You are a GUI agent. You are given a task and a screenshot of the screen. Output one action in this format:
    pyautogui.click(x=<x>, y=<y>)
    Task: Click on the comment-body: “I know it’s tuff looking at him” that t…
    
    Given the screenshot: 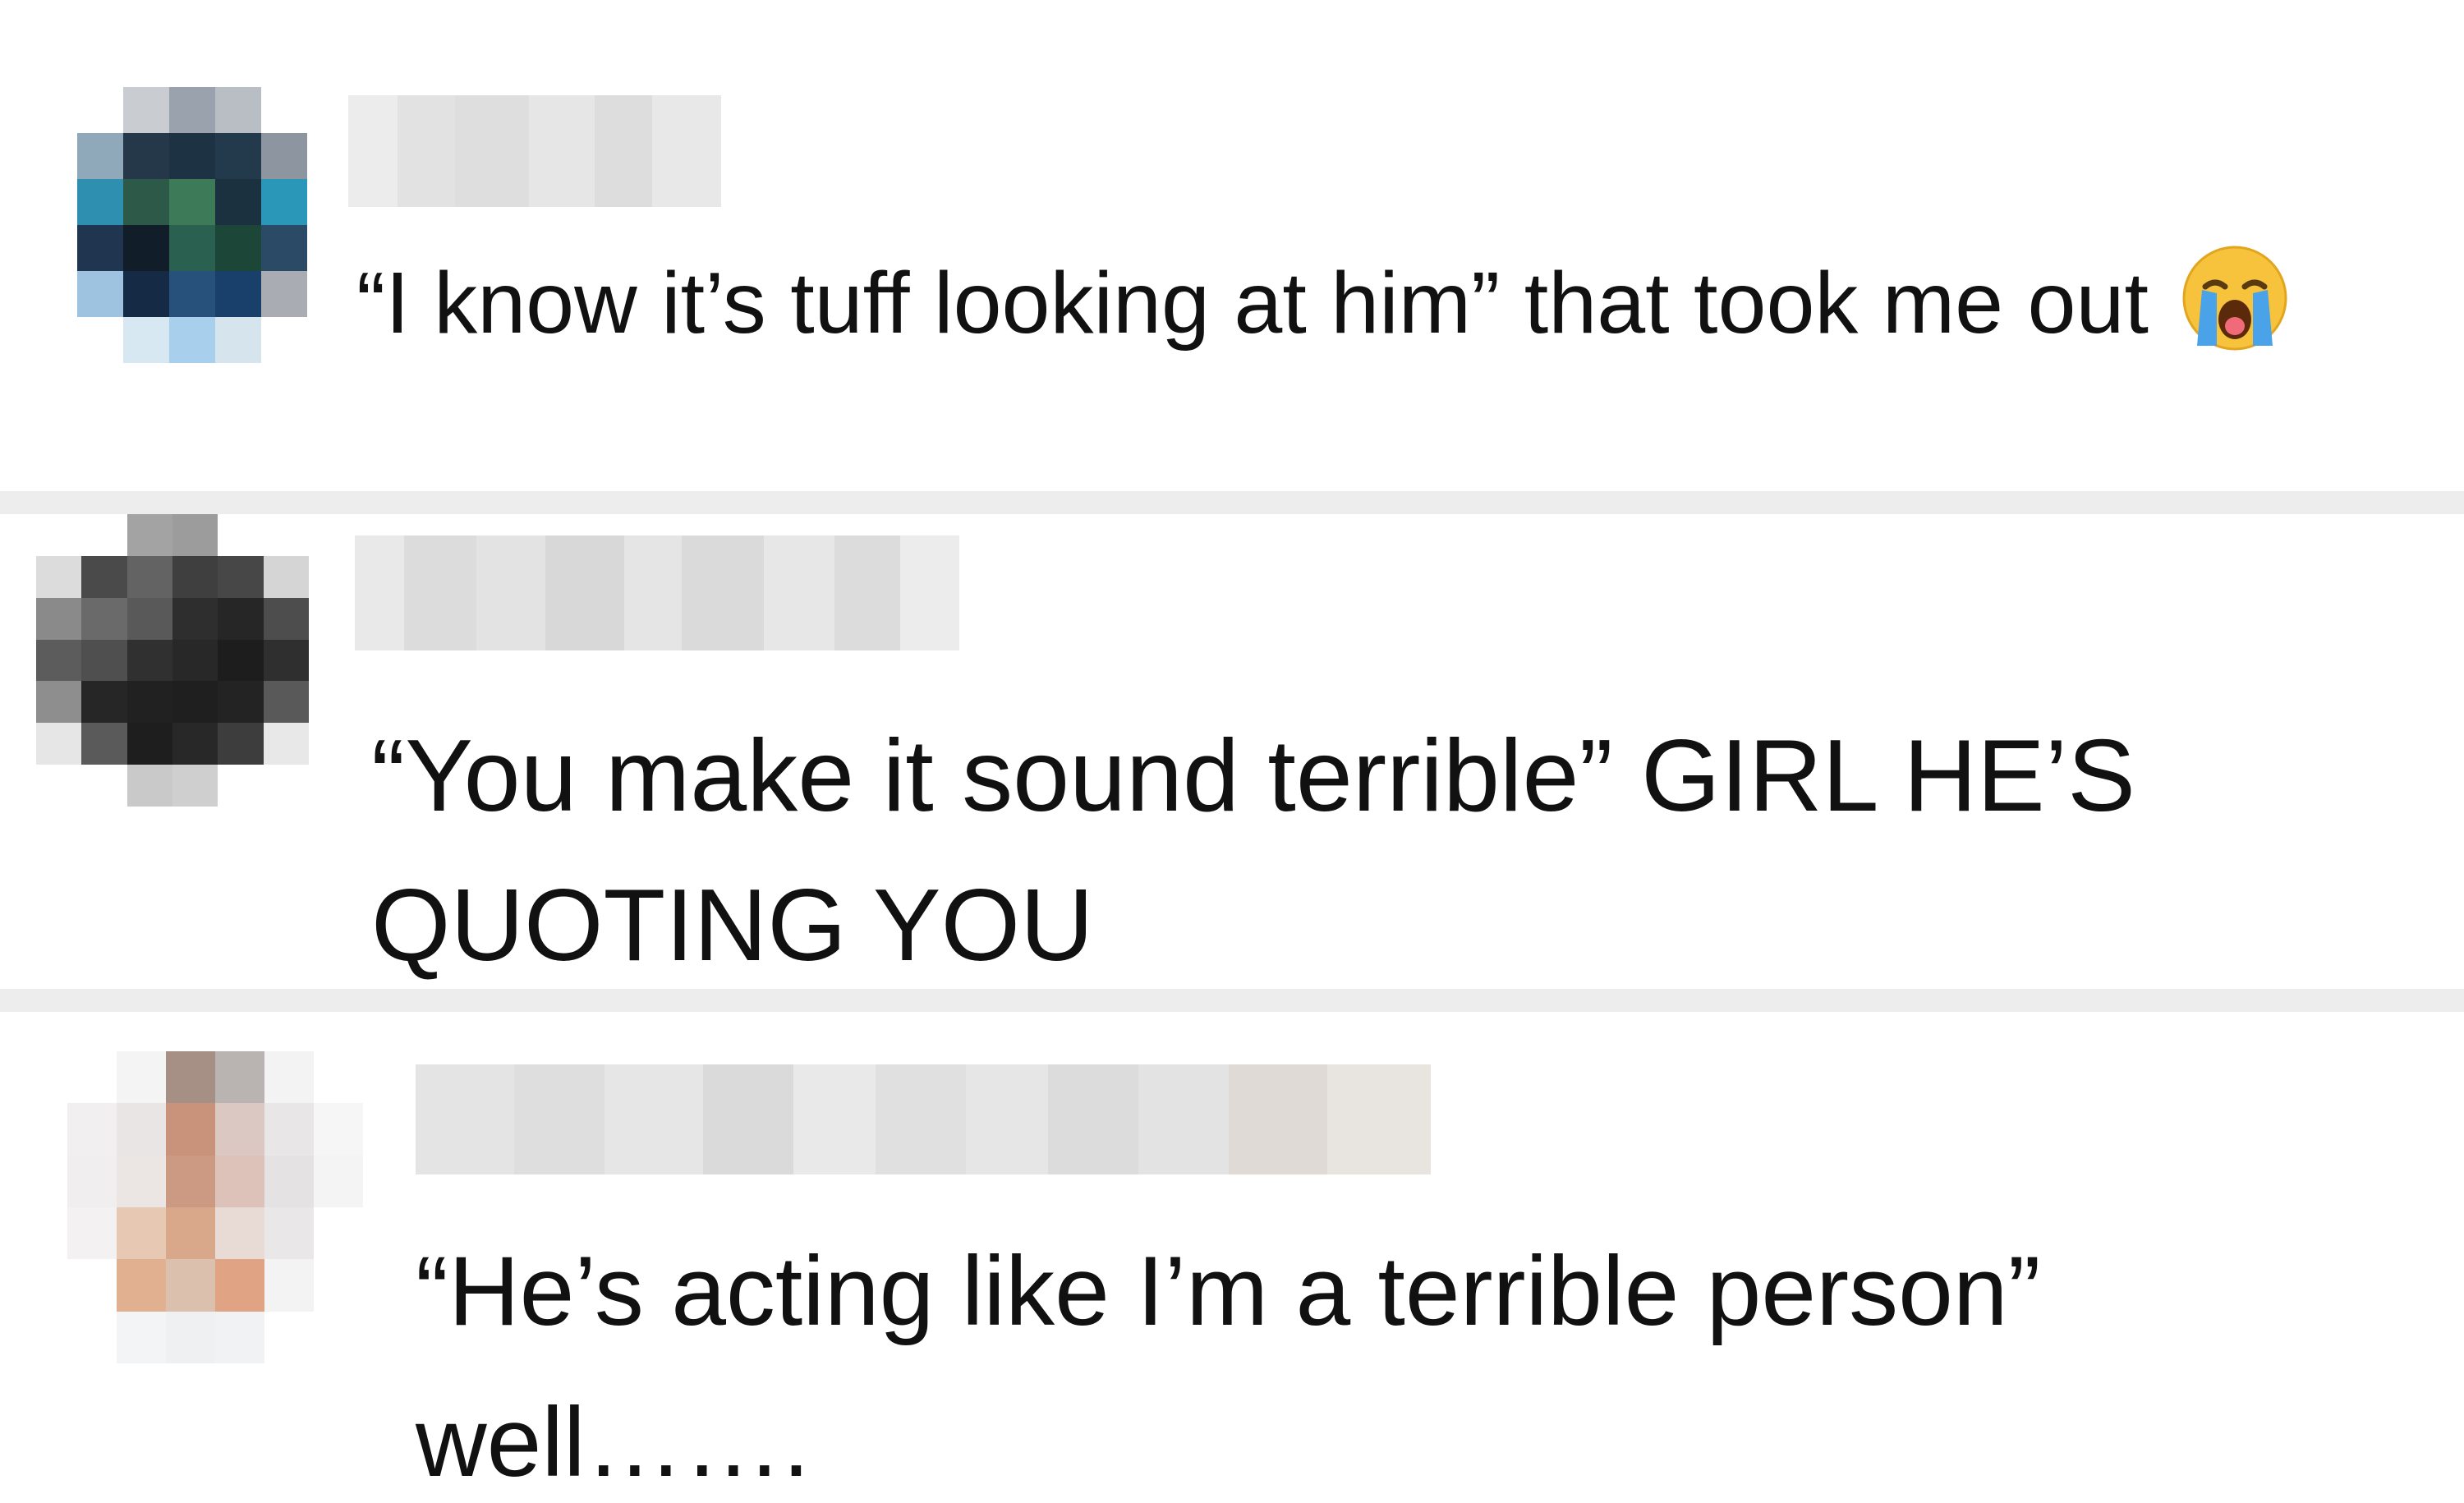 What is the action you would take?
    pyautogui.click(x=1264, y=303)
    